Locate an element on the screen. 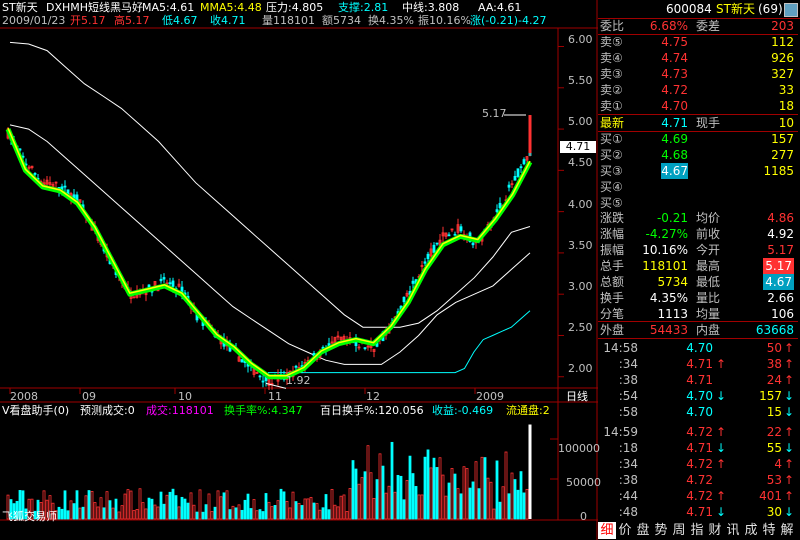 This screenshot has width=800, height=540. tick-row: :38 4.72 53 ↑ is located at coordinates (698, 480).